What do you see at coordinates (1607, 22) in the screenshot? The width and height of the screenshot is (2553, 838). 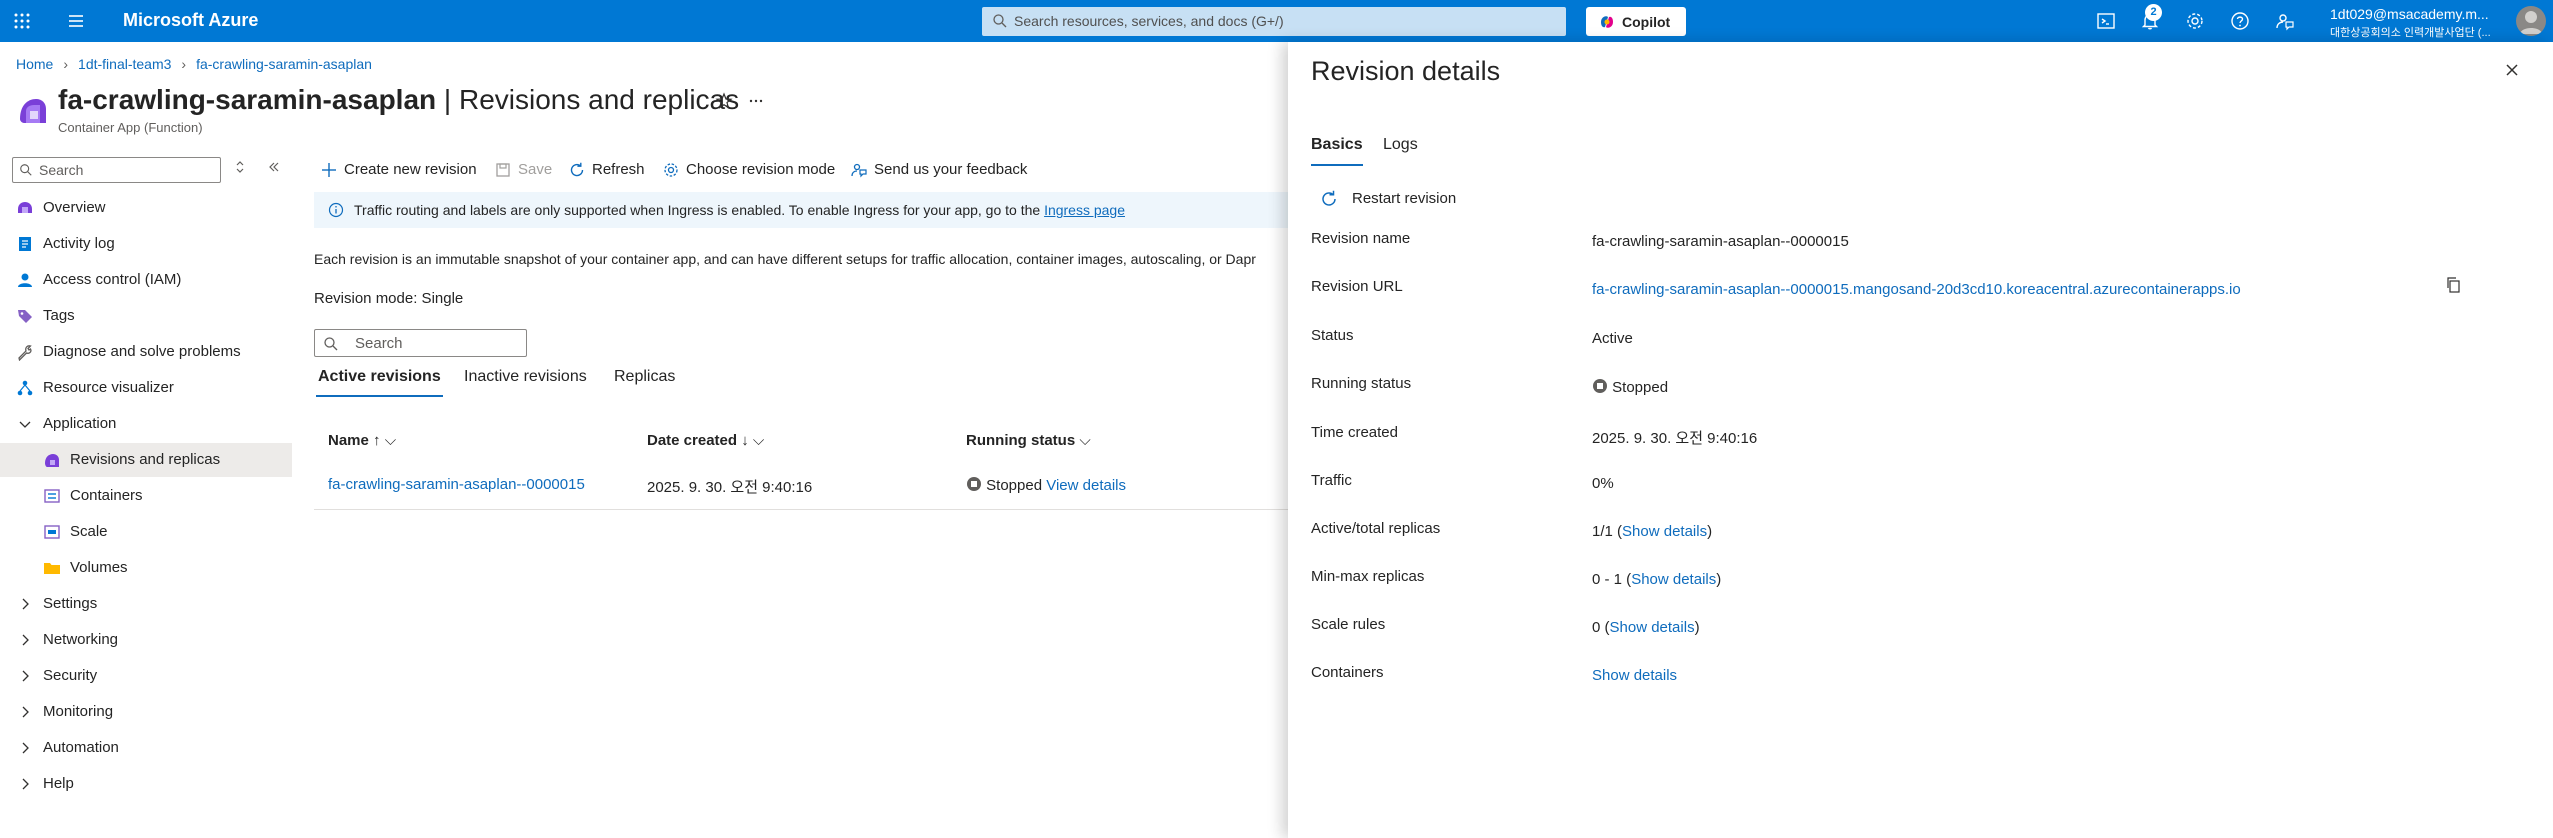 I see `copilot-icon` at bounding box center [1607, 22].